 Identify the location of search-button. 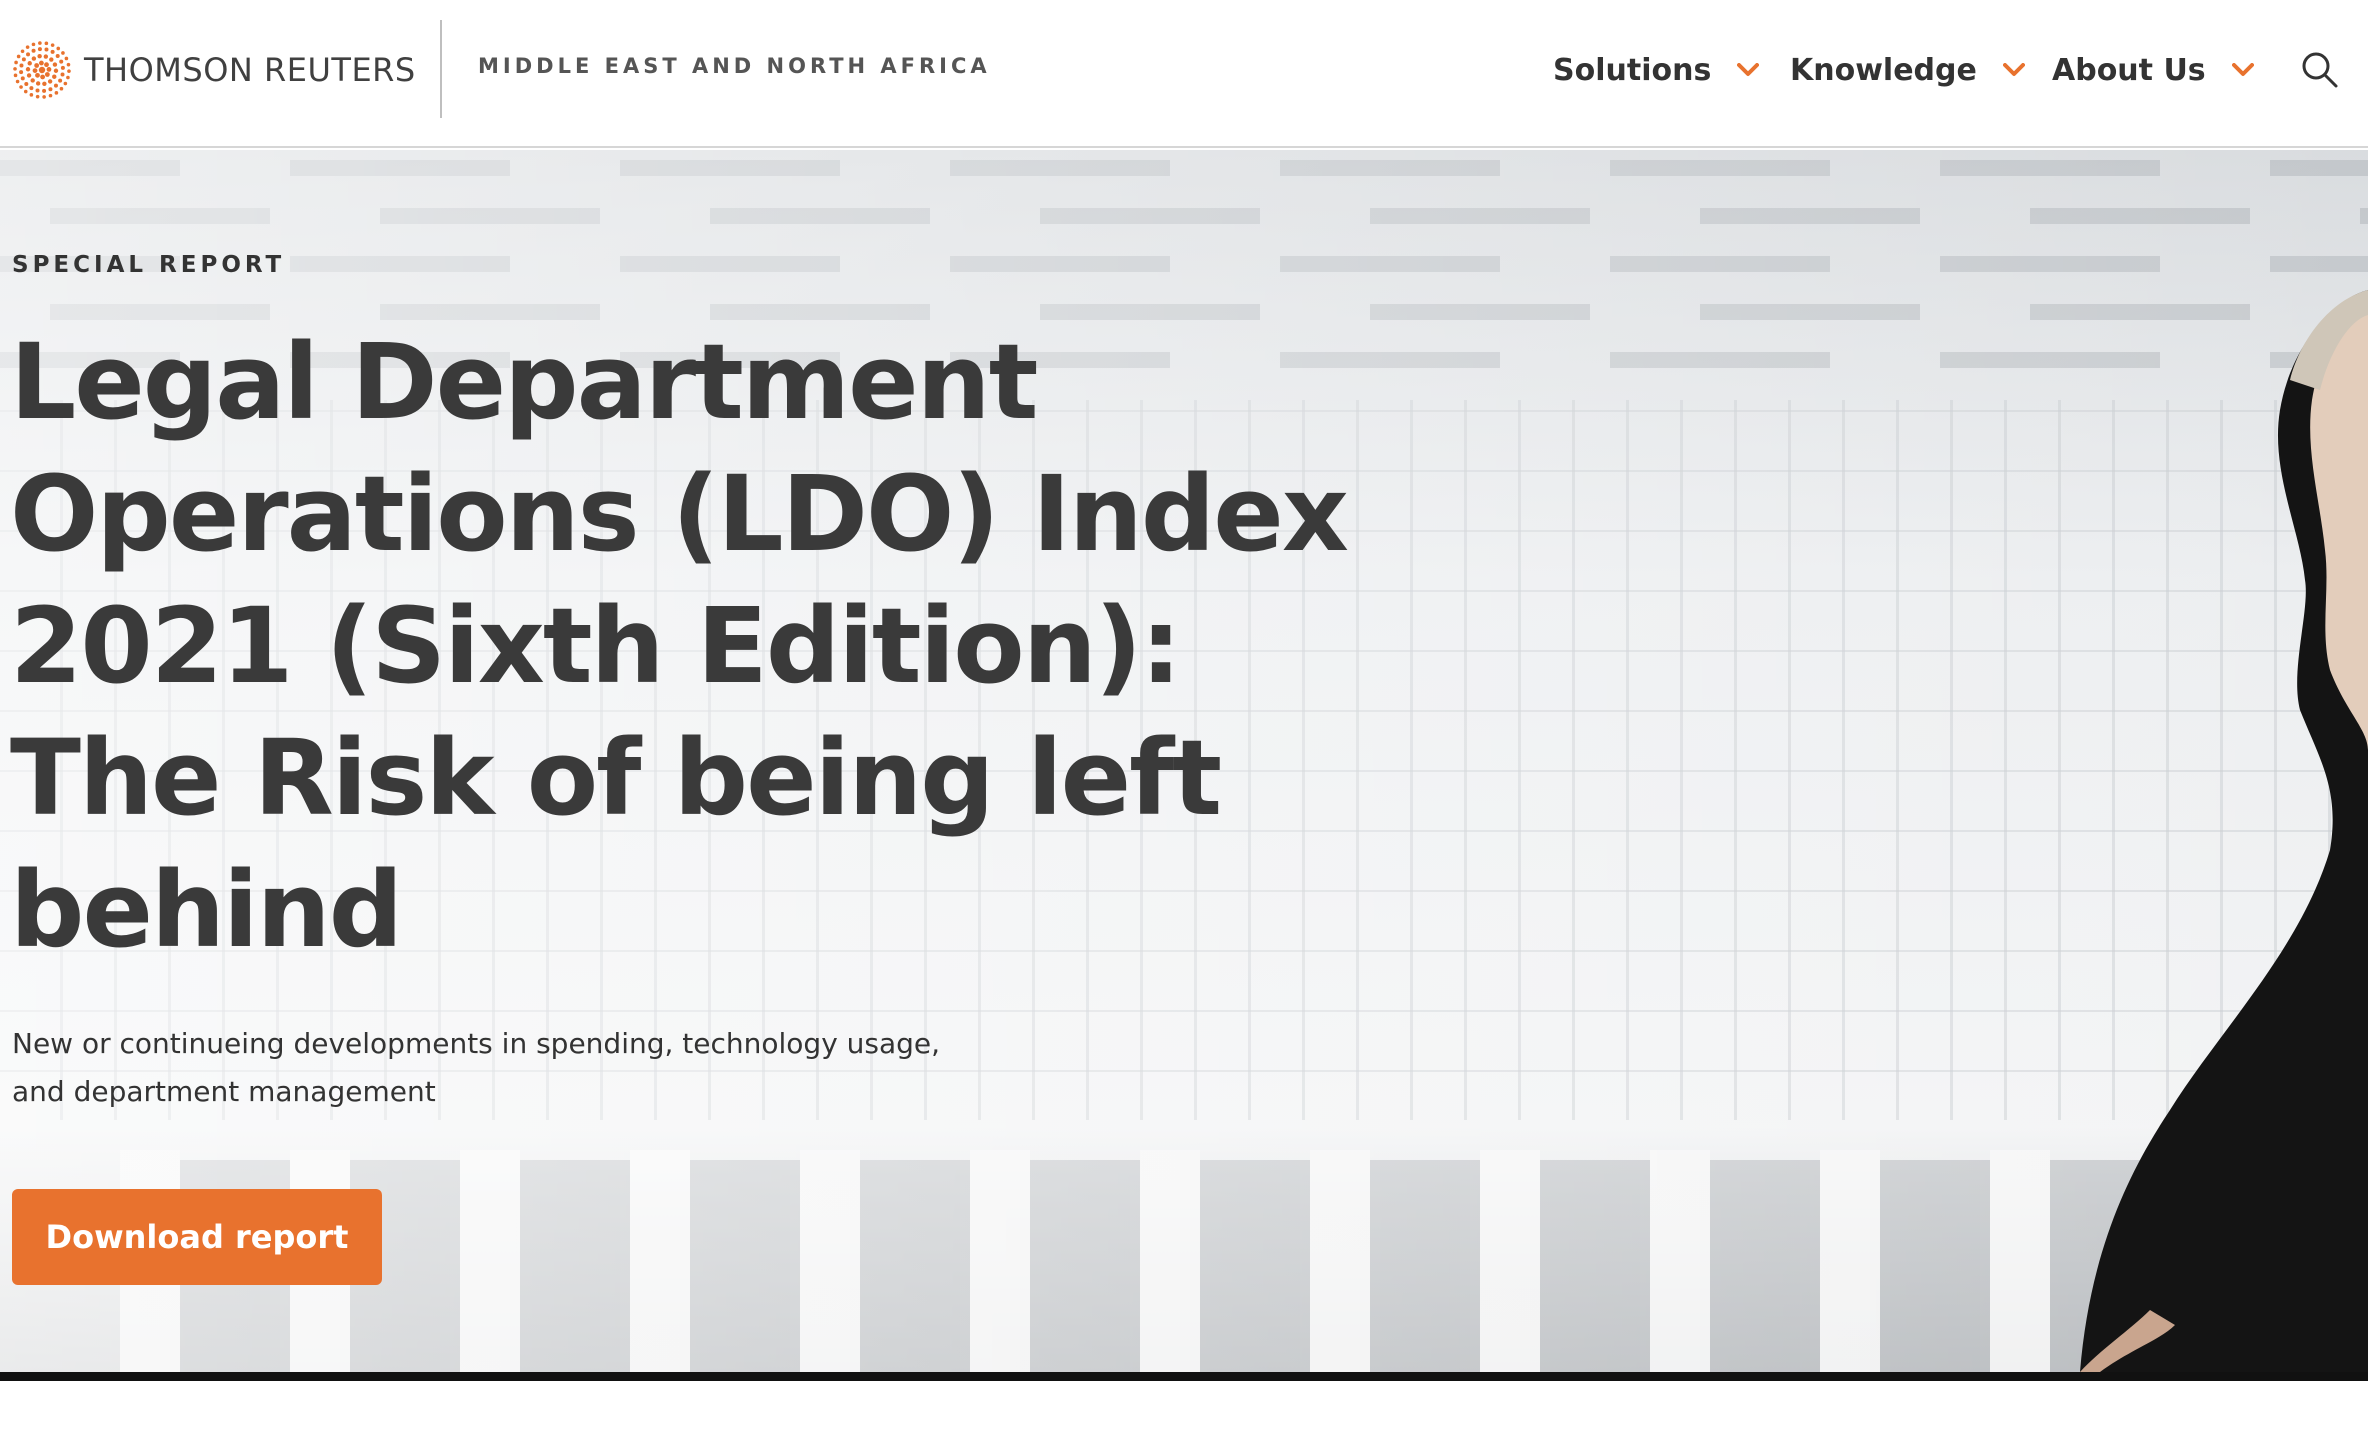
(2320, 70).